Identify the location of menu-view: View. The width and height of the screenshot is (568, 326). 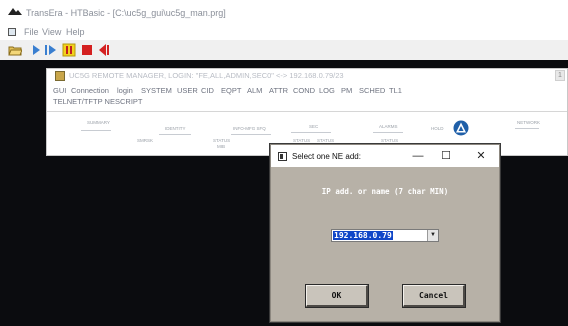
(51, 32).